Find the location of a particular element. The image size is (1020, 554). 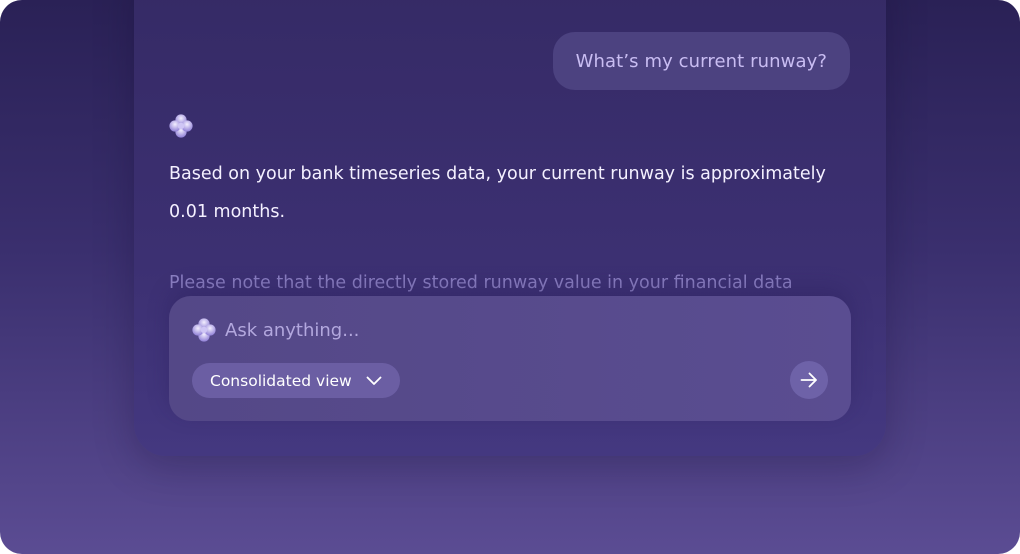

ask-input is located at coordinates (505, 330).